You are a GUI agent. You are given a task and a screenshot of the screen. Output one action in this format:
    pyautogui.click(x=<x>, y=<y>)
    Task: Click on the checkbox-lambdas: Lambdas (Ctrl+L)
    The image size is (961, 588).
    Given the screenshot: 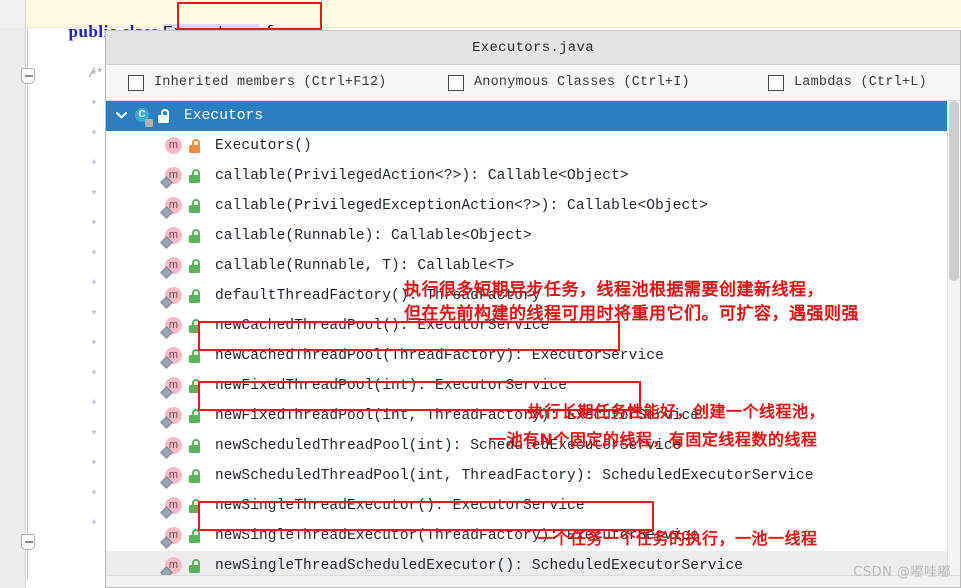 What is the action you would take?
    pyautogui.click(x=847, y=82)
    